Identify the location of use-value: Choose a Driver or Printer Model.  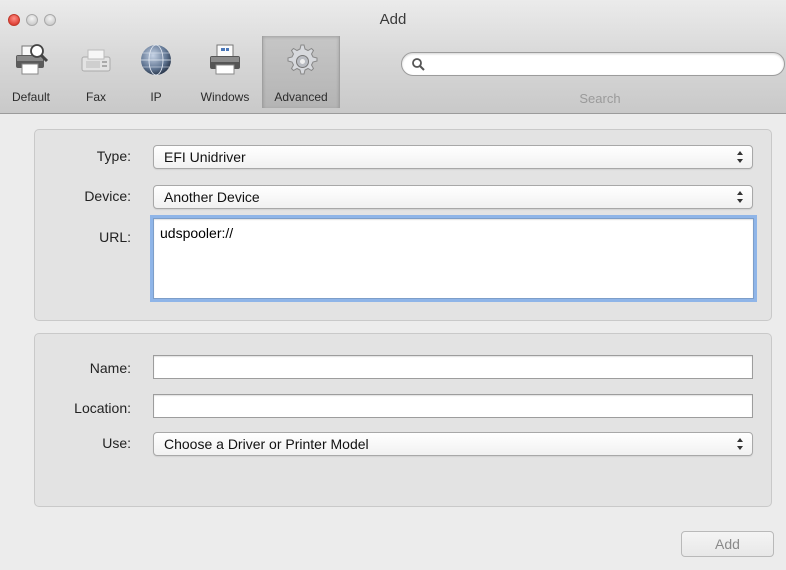
(266, 444).